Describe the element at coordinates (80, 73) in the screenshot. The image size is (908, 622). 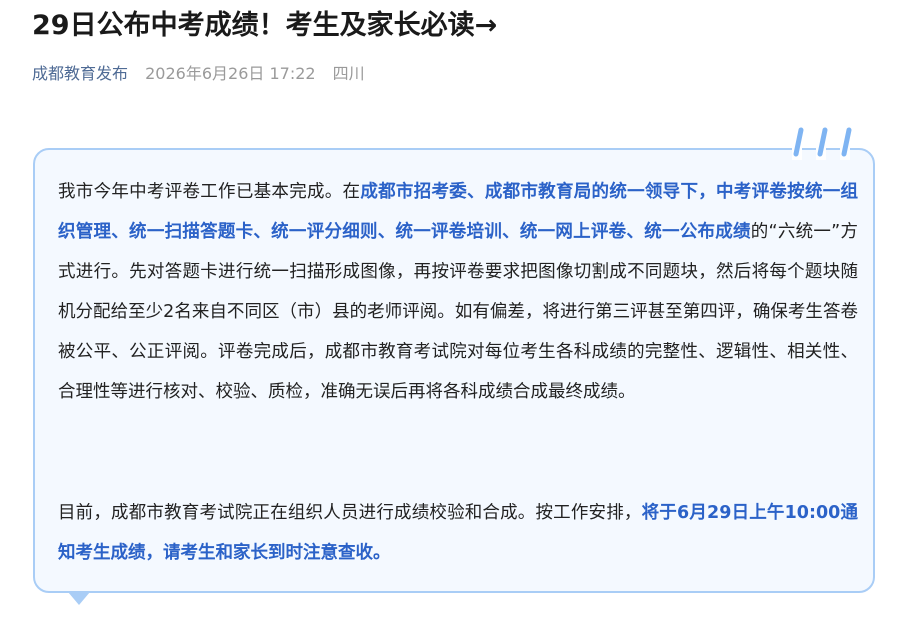
I see `account-name-link: 成都教育发布` at that location.